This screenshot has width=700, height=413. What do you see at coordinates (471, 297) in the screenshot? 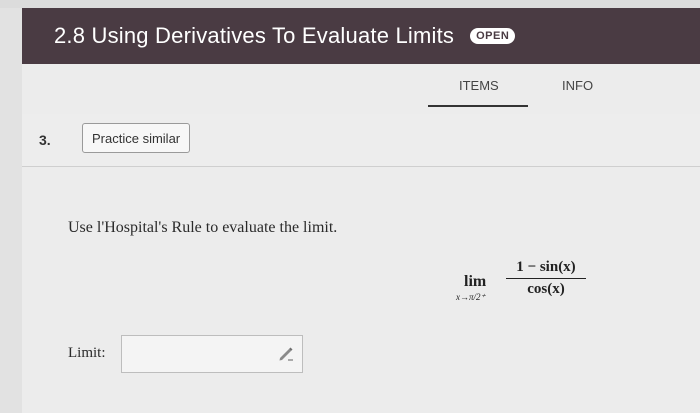
I see `lim-subscript: x→π/2⁺` at bounding box center [471, 297].